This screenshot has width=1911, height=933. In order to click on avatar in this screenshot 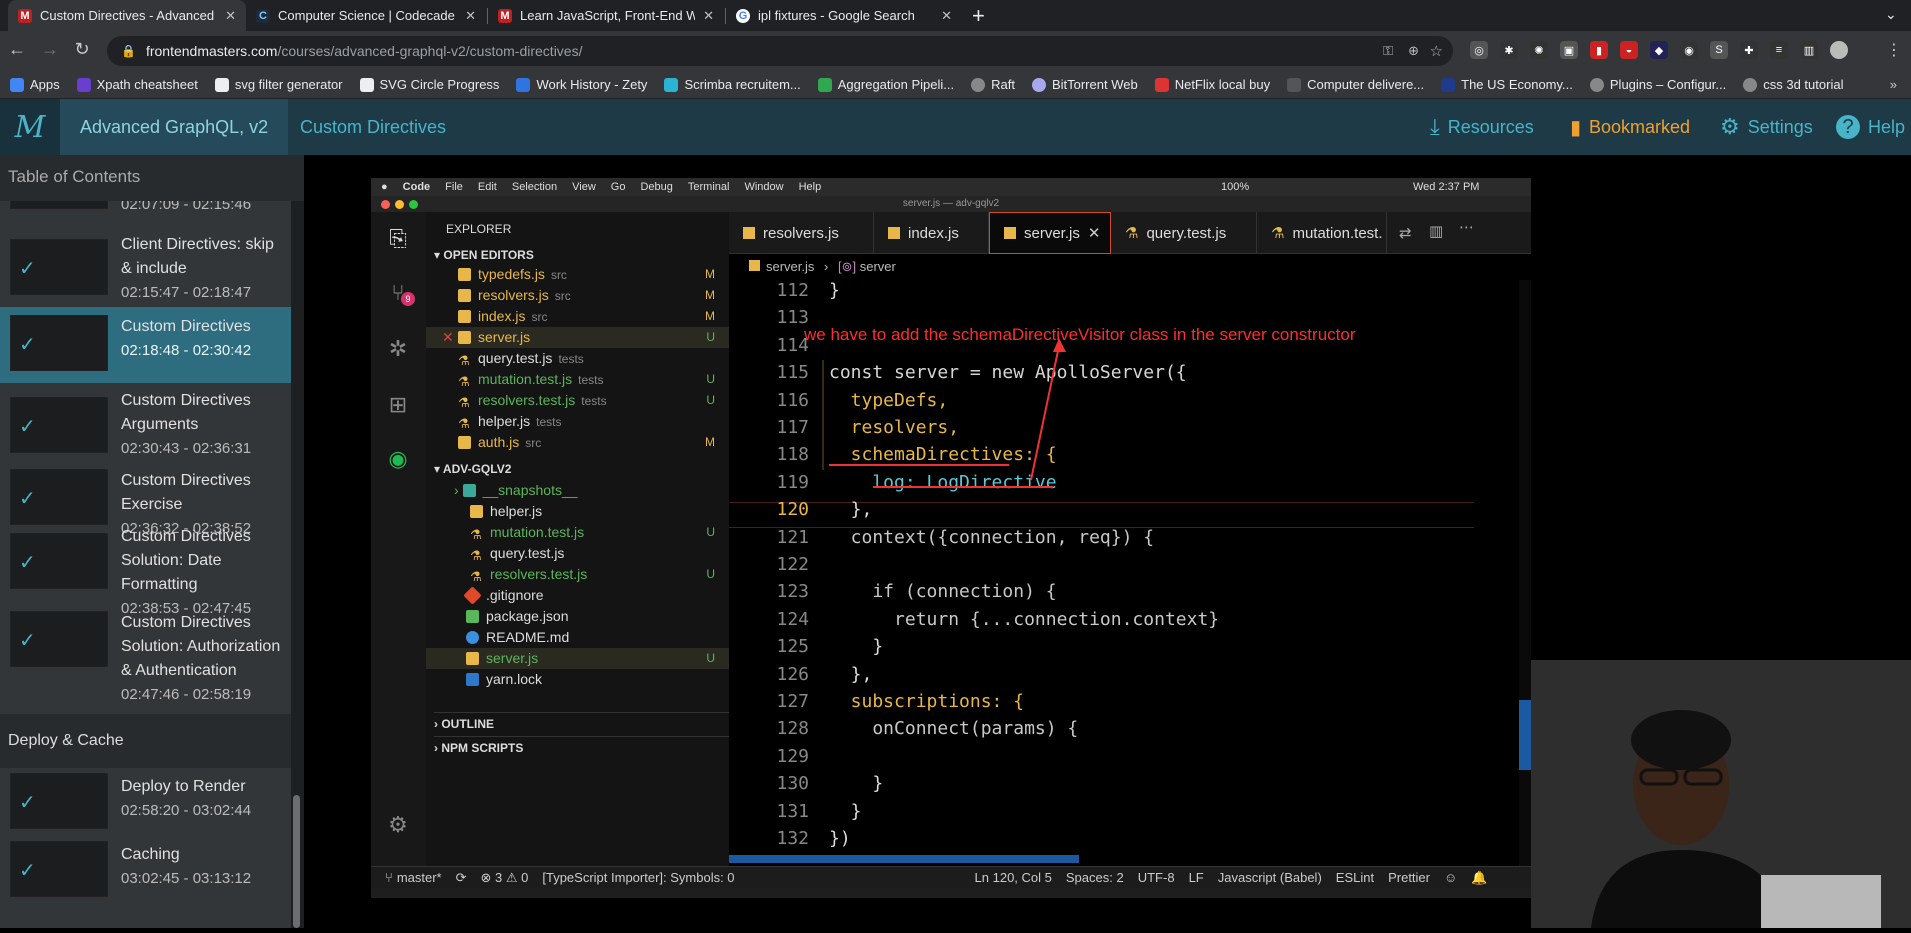, I will do `click(1839, 50)`.